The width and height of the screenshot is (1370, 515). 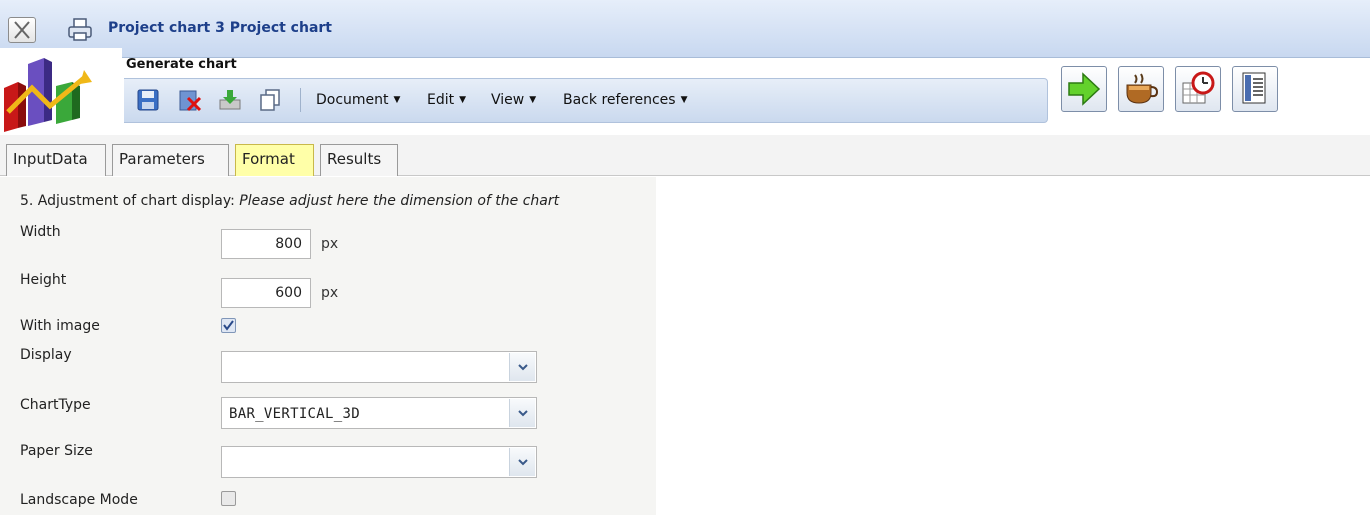 I want to click on landscape-mode-label: Landscape Mode, so click(x=79, y=500).